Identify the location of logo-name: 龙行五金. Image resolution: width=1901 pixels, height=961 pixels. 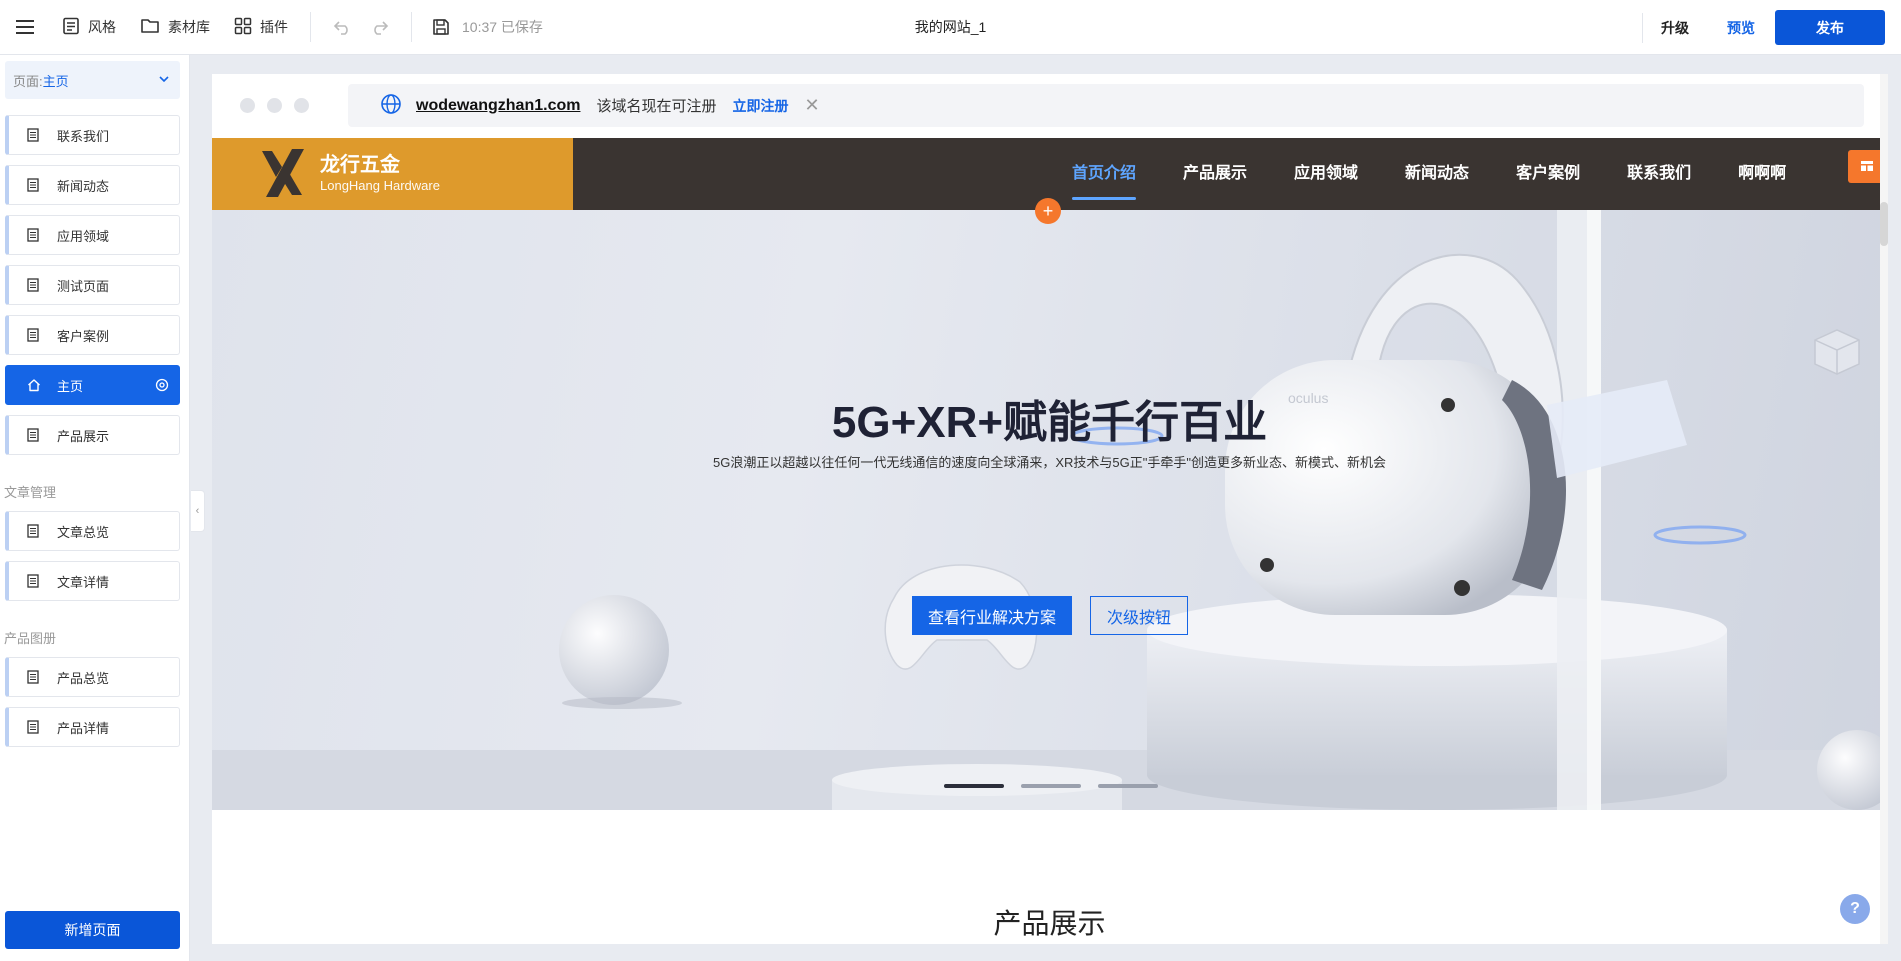
(360, 165).